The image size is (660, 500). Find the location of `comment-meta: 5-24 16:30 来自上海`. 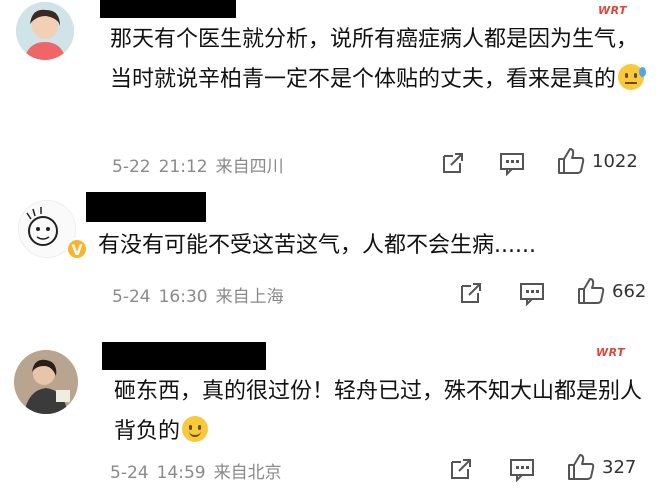

comment-meta: 5-24 16:30 来自上海 is located at coordinates (202, 294).